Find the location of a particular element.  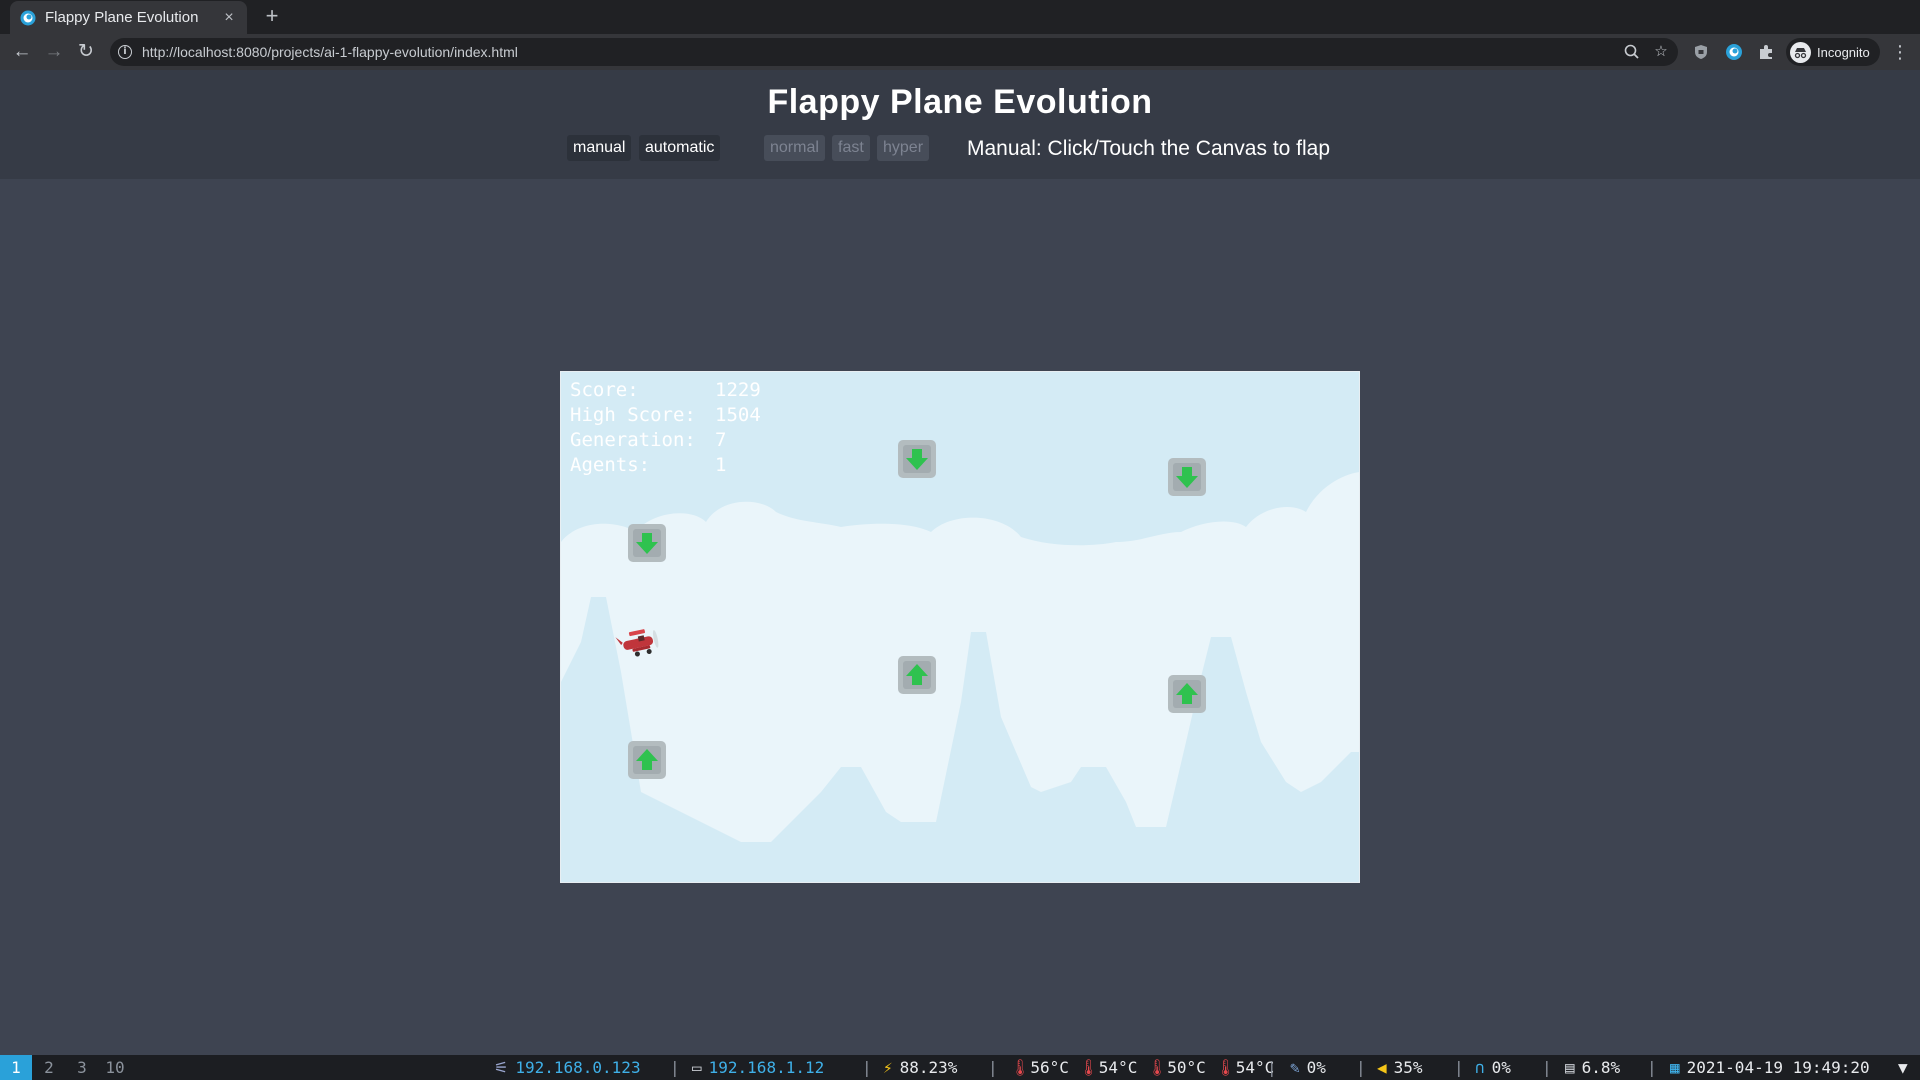

workspace-10: 10 is located at coordinates (115, 1067).